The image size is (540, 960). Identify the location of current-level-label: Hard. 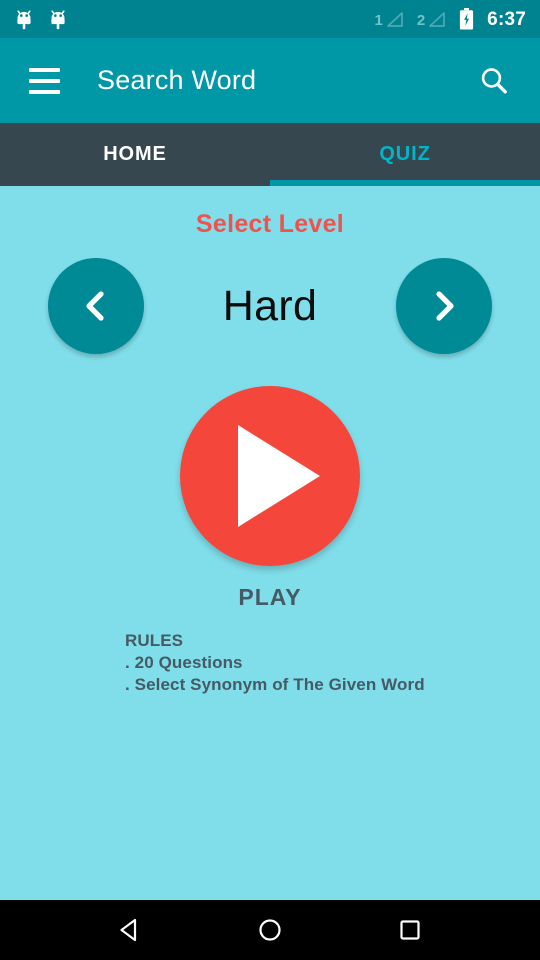
(270, 305).